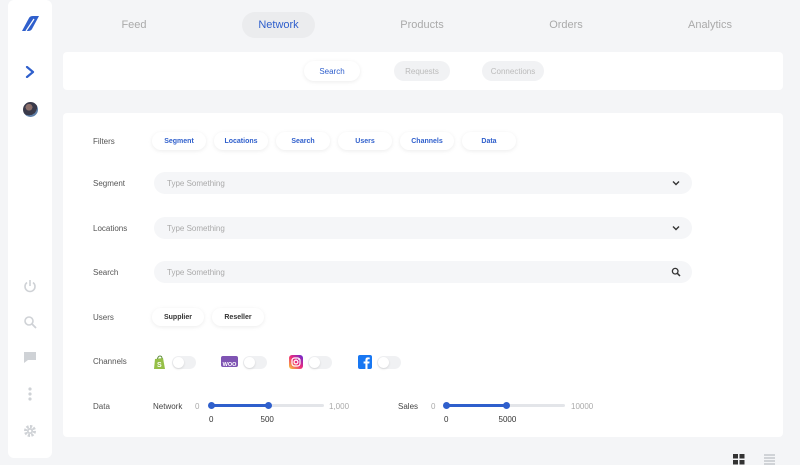 The image size is (800, 465). What do you see at coordinates (103, 317) in the screenshot?
I see `users-label: Users` at bounding box center [103, 317].